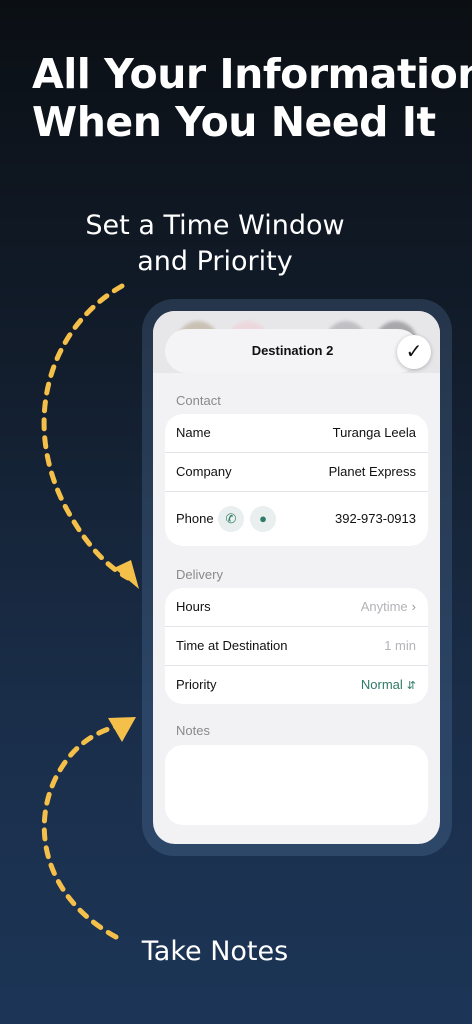  I want to click on row-value: 1 min, so click(400, 645).